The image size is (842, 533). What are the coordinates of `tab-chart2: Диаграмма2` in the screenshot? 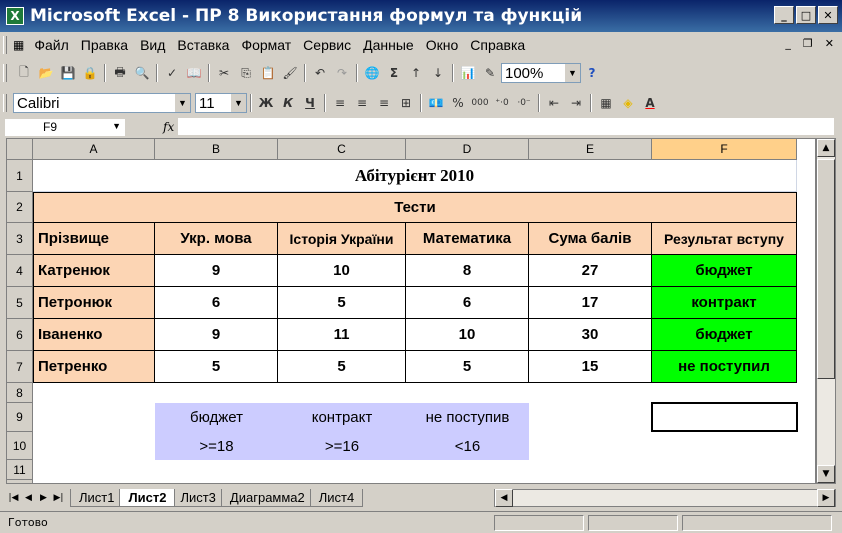 It's located at (267, 498).